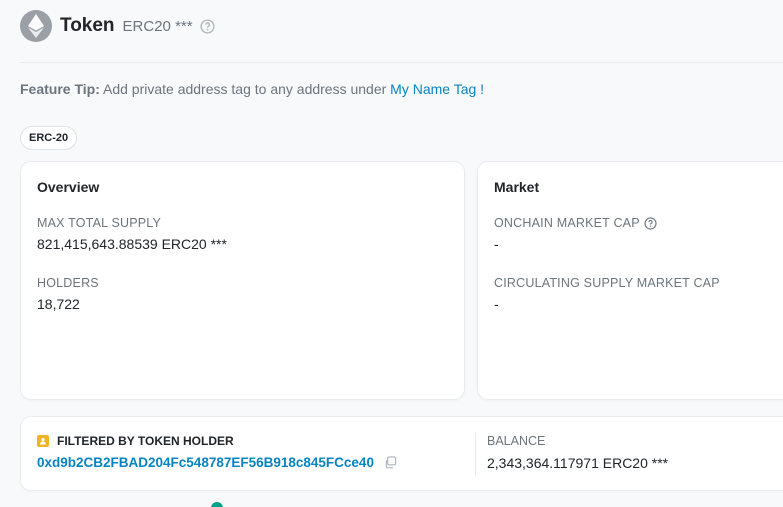 This screenshot has height=507, width=783. I want to click on filter-divider, so click(475, 454).